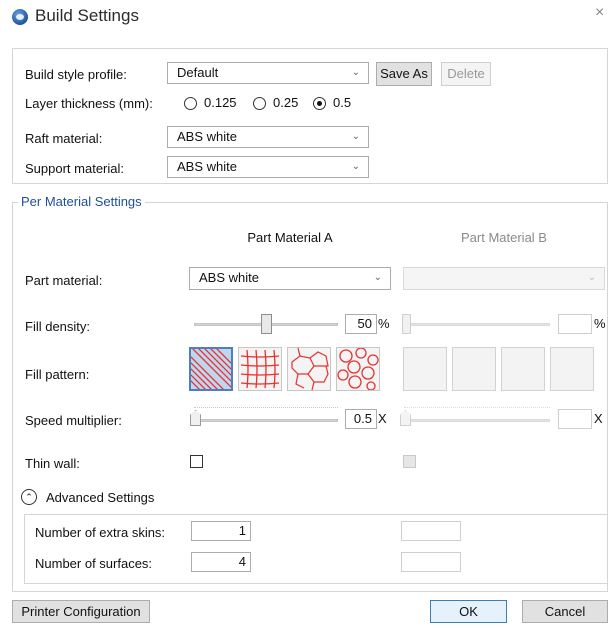 The image size is (610, 628). Describe the element at coordinates (207, 136) in the screenshot. I see `raft-material-value: ABS white` at that location.